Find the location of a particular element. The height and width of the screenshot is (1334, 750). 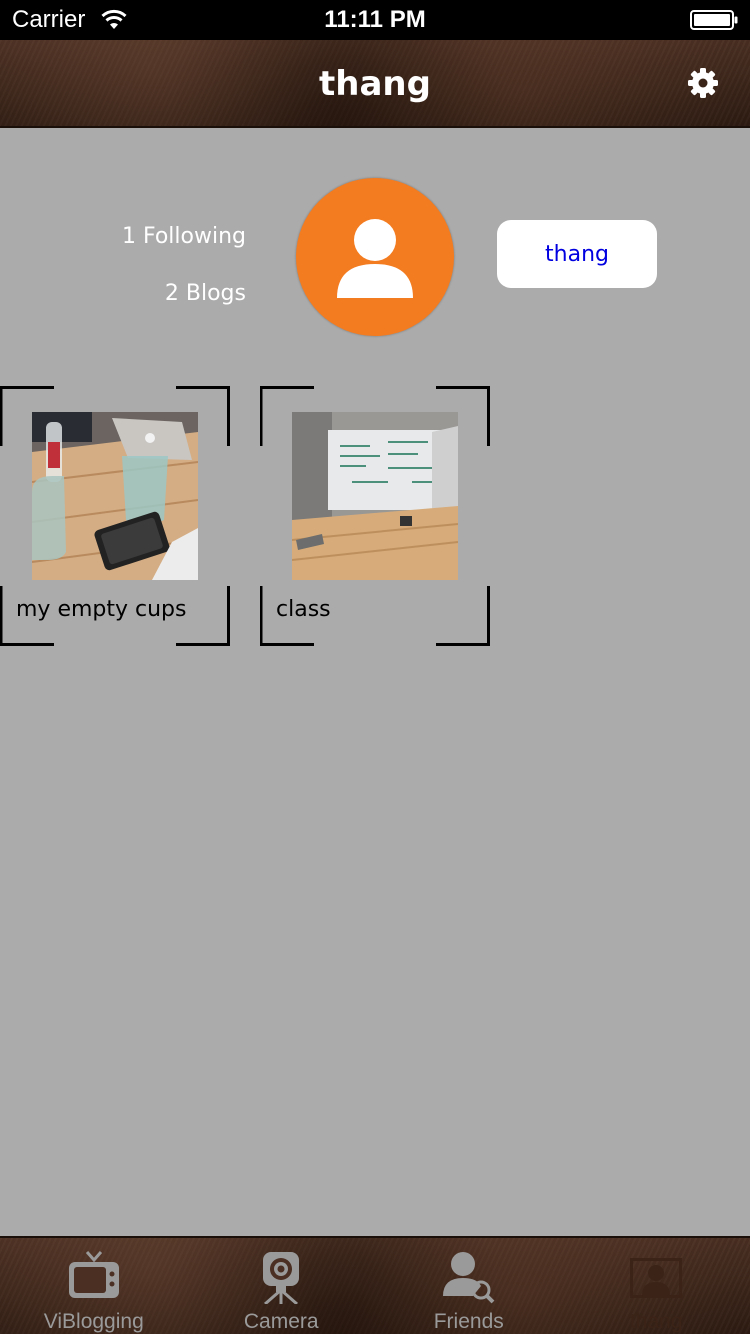

tab-friends: Friends is located at coordinates (469, 1286).